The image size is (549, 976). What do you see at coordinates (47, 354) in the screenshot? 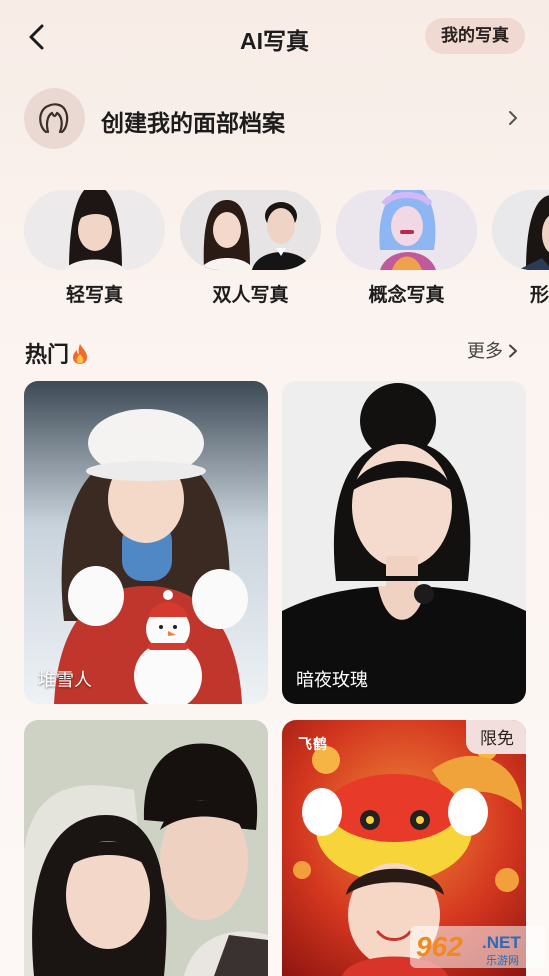
I see `hot-title-text: 热门` at bounding box center [47, 354].